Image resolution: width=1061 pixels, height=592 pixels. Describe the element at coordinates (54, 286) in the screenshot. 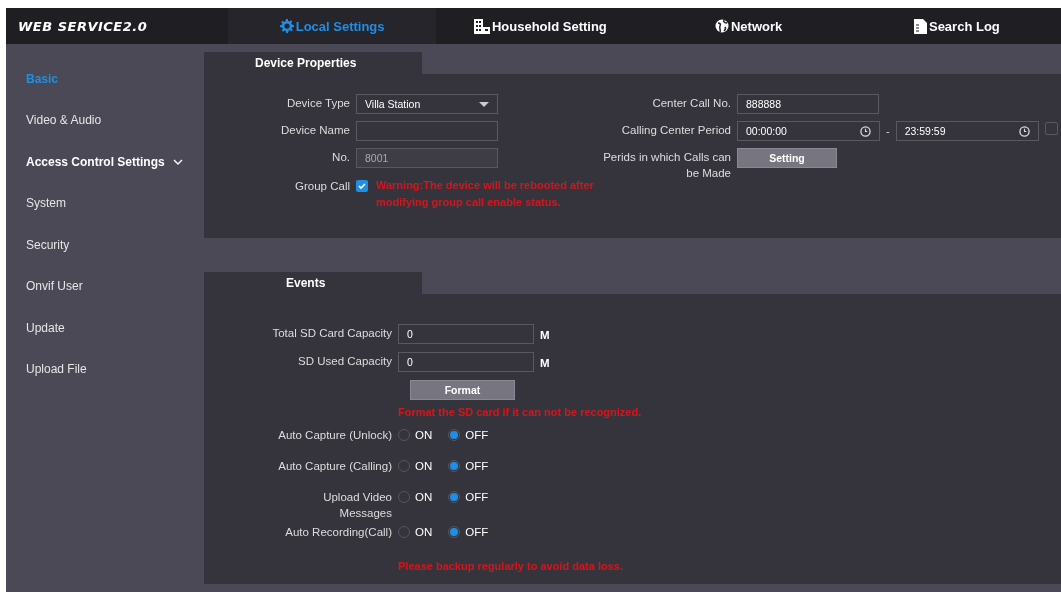

I see `sidebar-item: Onvif User` at that location.